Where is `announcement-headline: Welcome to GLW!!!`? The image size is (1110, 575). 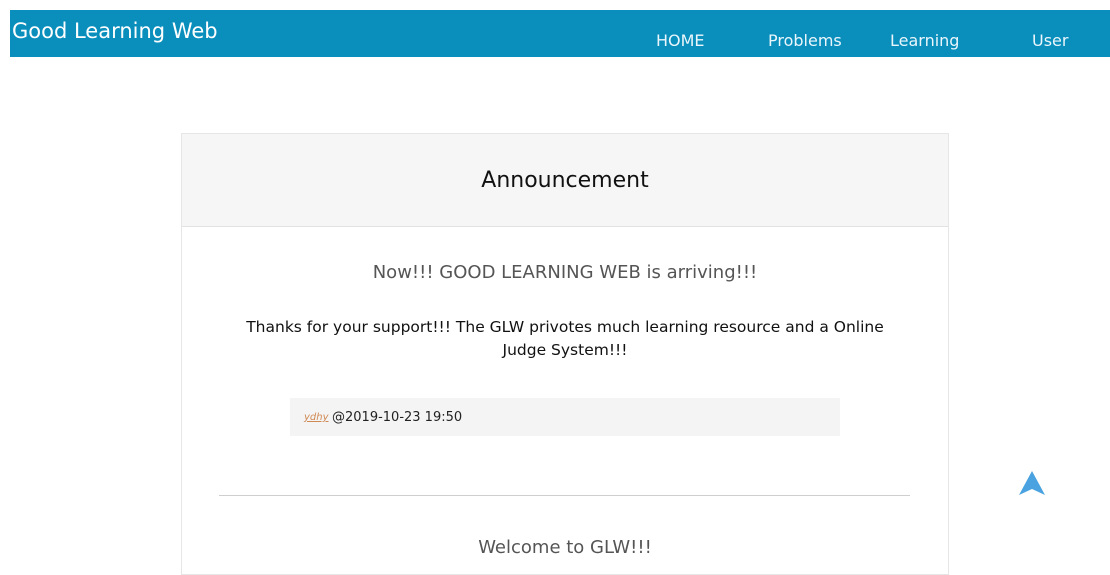 announcement-headline: Welcome to GLW!!! is located at coordinates (565, 547).